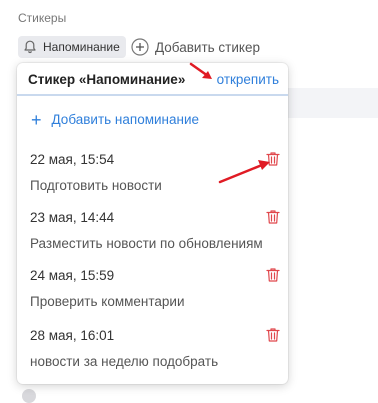  Describe the element at coordinates (36, 119) in the screenshot. I see `plus-icon: +` at that location.